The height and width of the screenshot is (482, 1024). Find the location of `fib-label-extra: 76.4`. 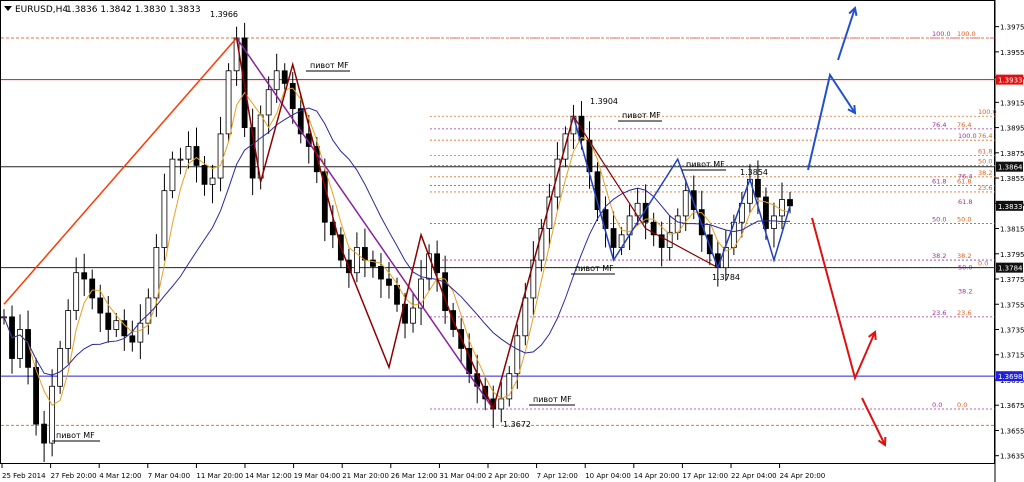

fib-label-extra: 76.4 is located at coordinates (965, 177).